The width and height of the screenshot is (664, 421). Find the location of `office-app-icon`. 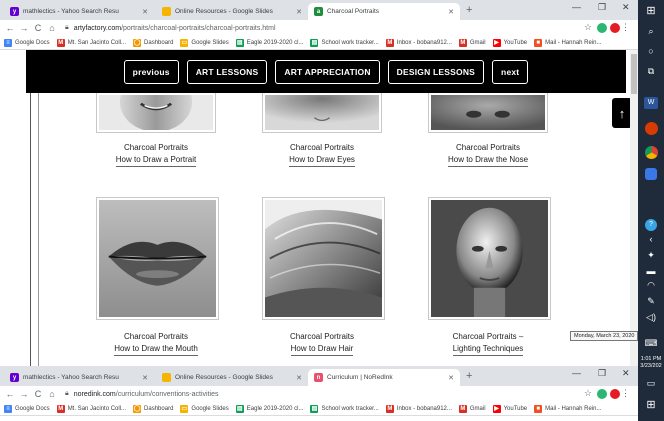

office-app-icon is located at coordinates (651, 129).